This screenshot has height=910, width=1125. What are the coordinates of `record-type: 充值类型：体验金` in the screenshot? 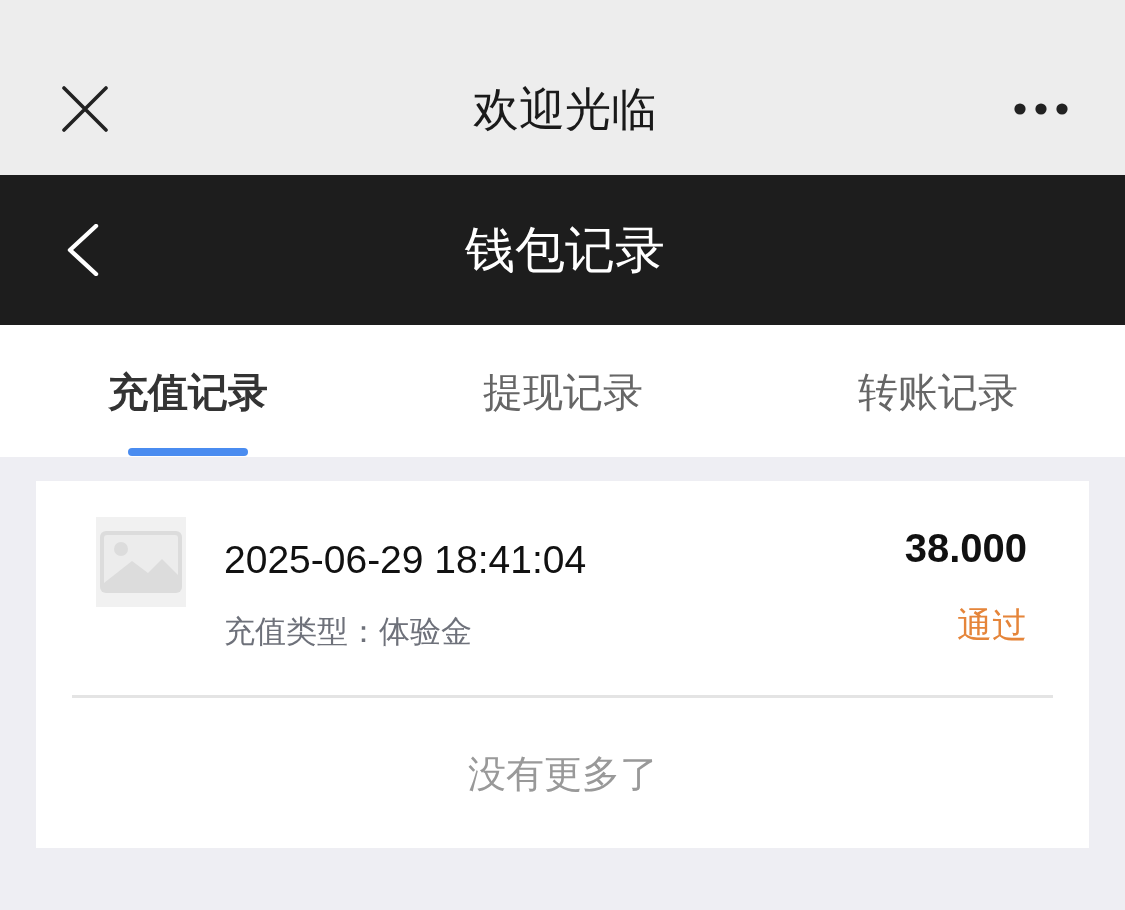 It's located at (348, 632).